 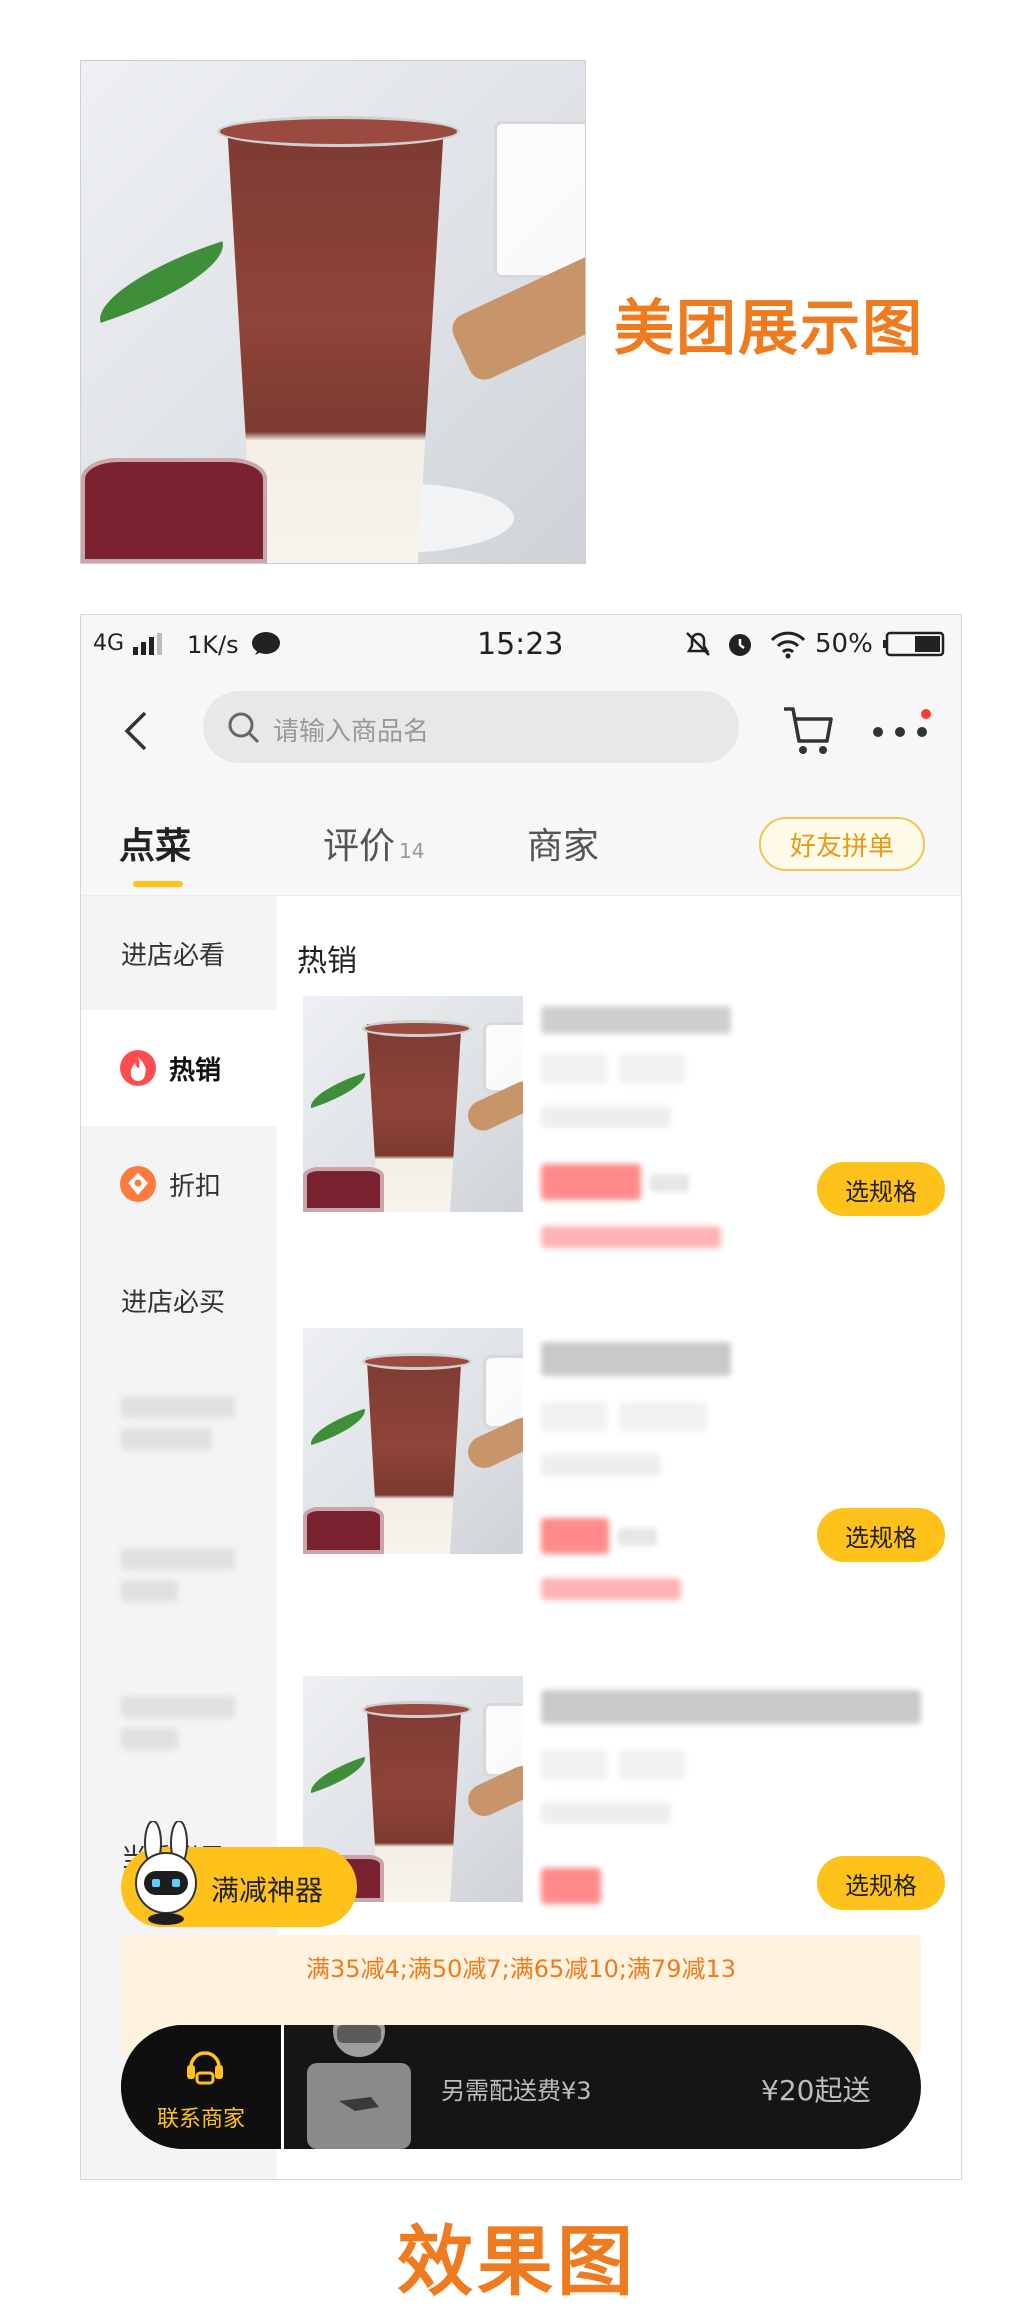 I want to click on back-arrow-icon, so click(x=136, y=731).